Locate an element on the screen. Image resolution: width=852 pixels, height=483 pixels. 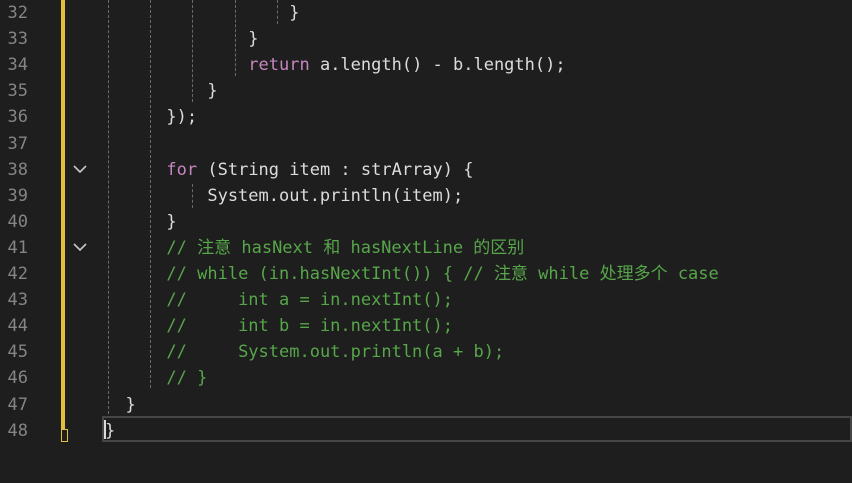
comment-token: // System.out.println(a + b); is located at coordinates (335, 352).